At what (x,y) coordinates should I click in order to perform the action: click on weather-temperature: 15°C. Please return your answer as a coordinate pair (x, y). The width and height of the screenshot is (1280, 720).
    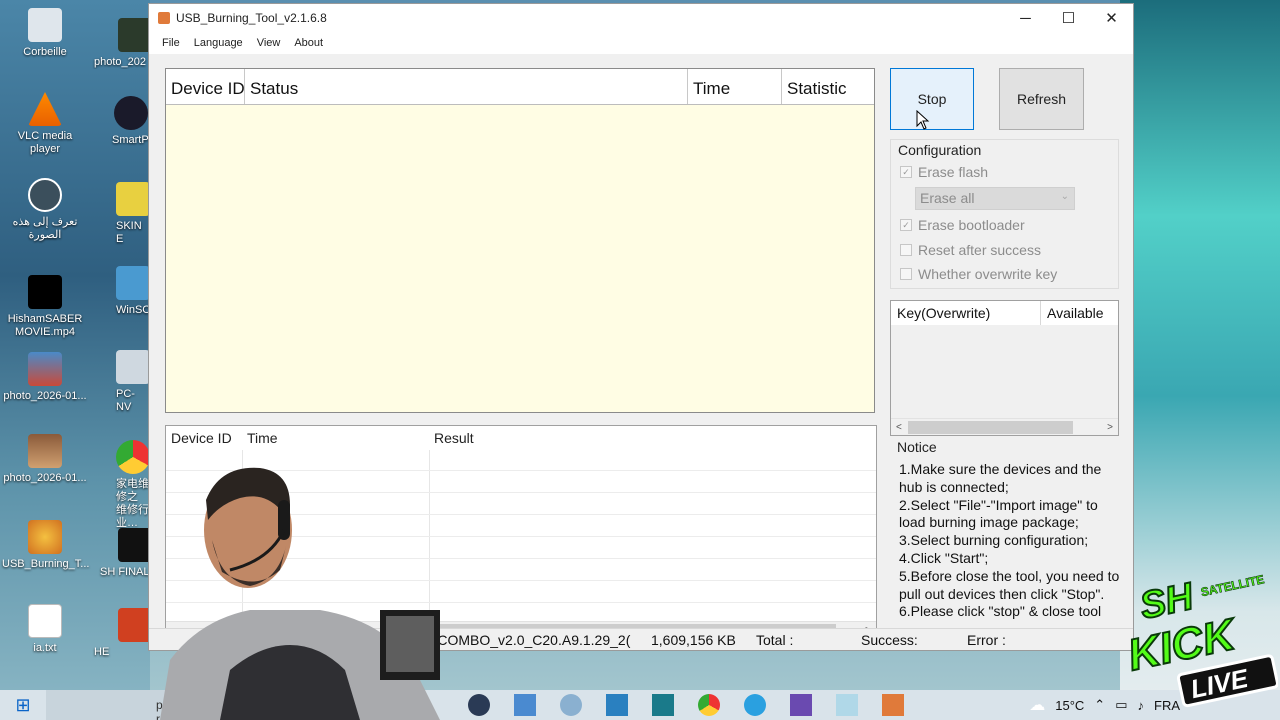
    Looking at the image, I should click on (1069, 705).